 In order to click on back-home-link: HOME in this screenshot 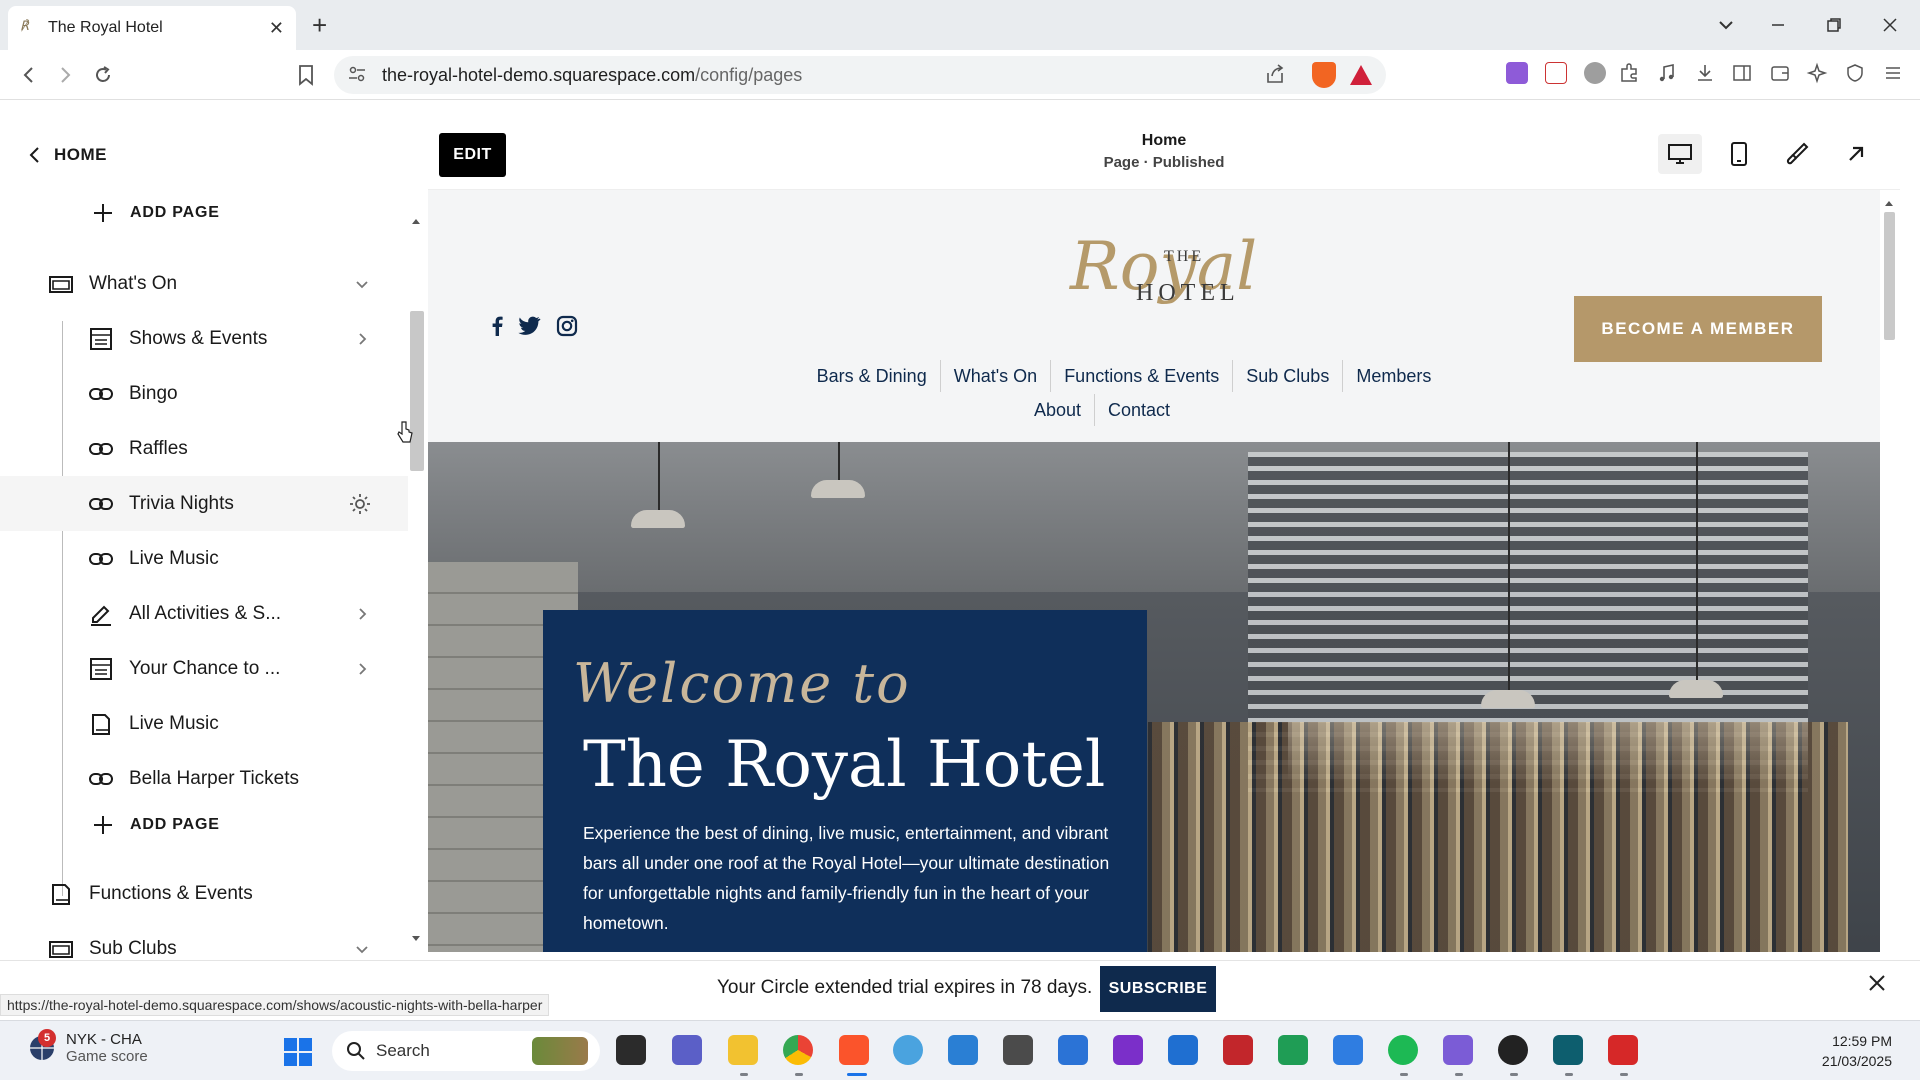, I will do `click(66, 155)`.